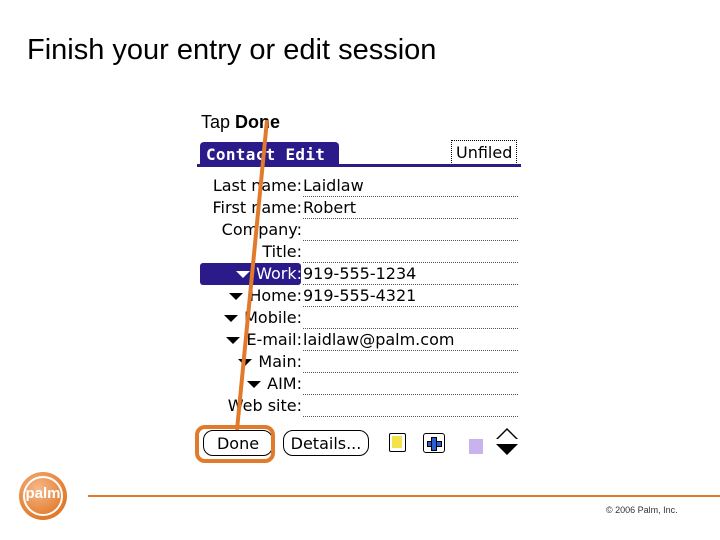  Describe the element at coordinates (284, 384) in the screenshot. I see `field-label: AIM:` at that location.